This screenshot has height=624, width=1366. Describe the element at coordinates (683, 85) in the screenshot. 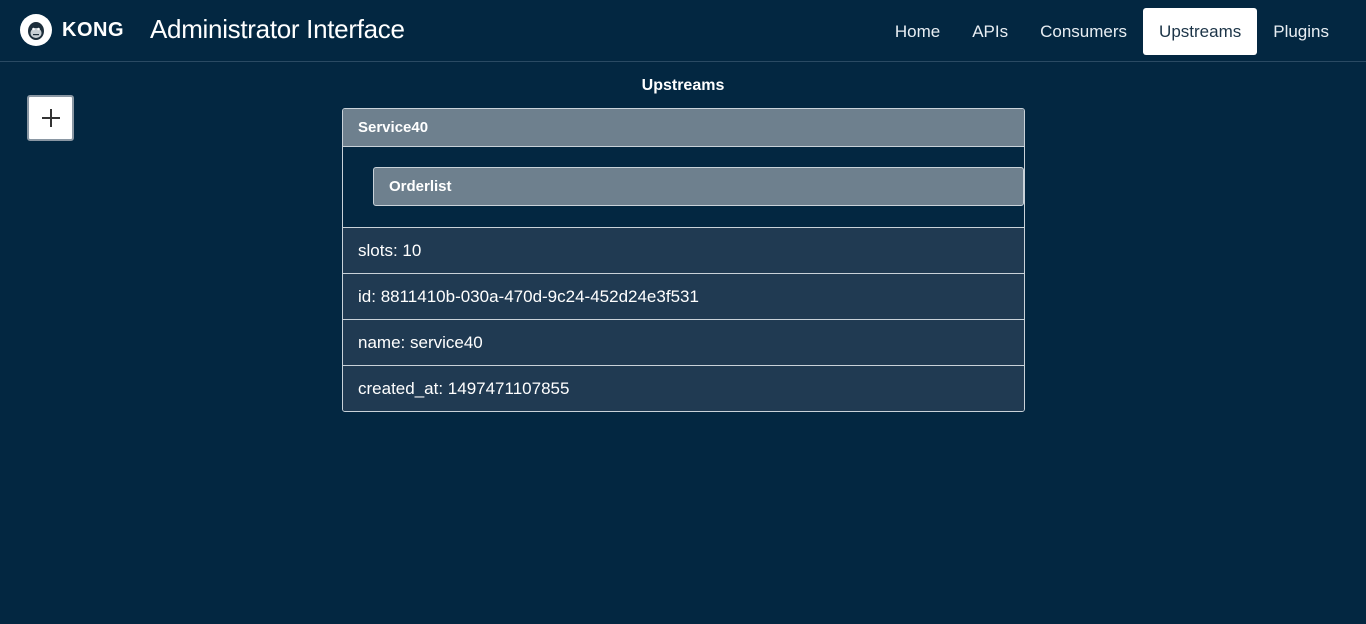

I see `page-title: Upstreams` at that location.